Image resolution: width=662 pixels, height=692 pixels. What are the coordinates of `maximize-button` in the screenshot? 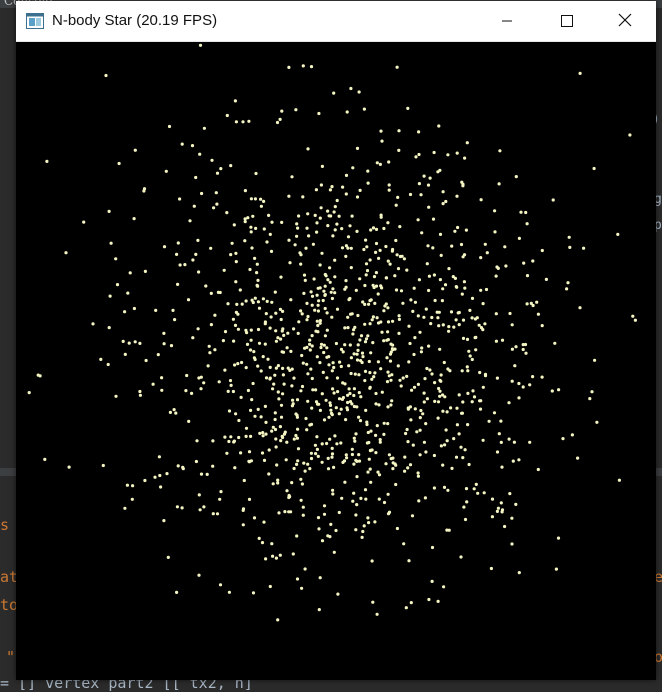 It's located at (567, 21).